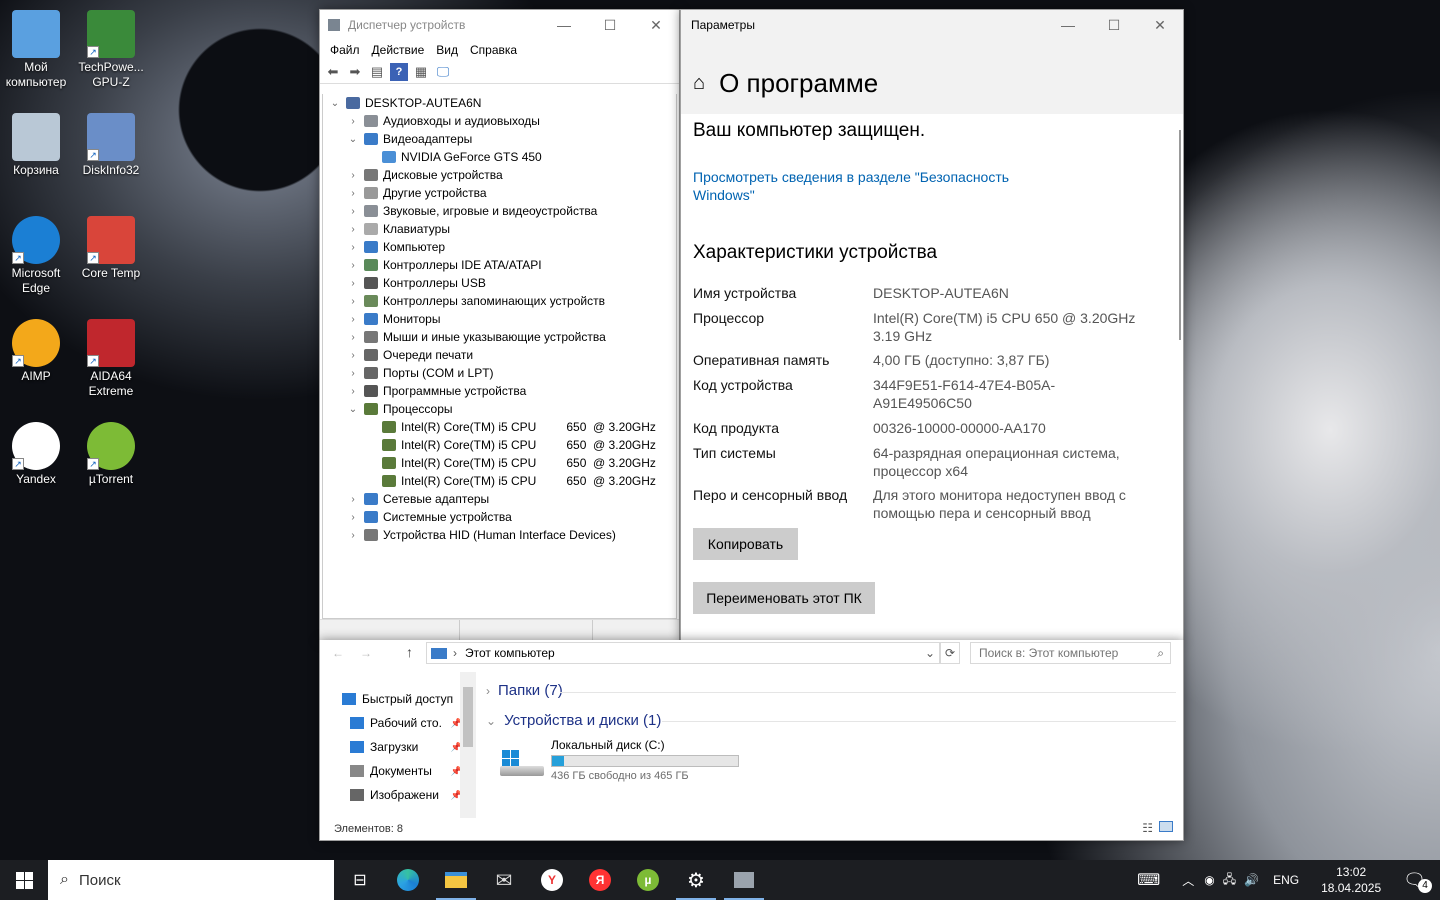 This screenshot has height=900, width=1440. What do you see at coordinates (499, 229) in the screenshot?
I see `tree-node: › Клавиатуры` at bounding box center [499, 229].